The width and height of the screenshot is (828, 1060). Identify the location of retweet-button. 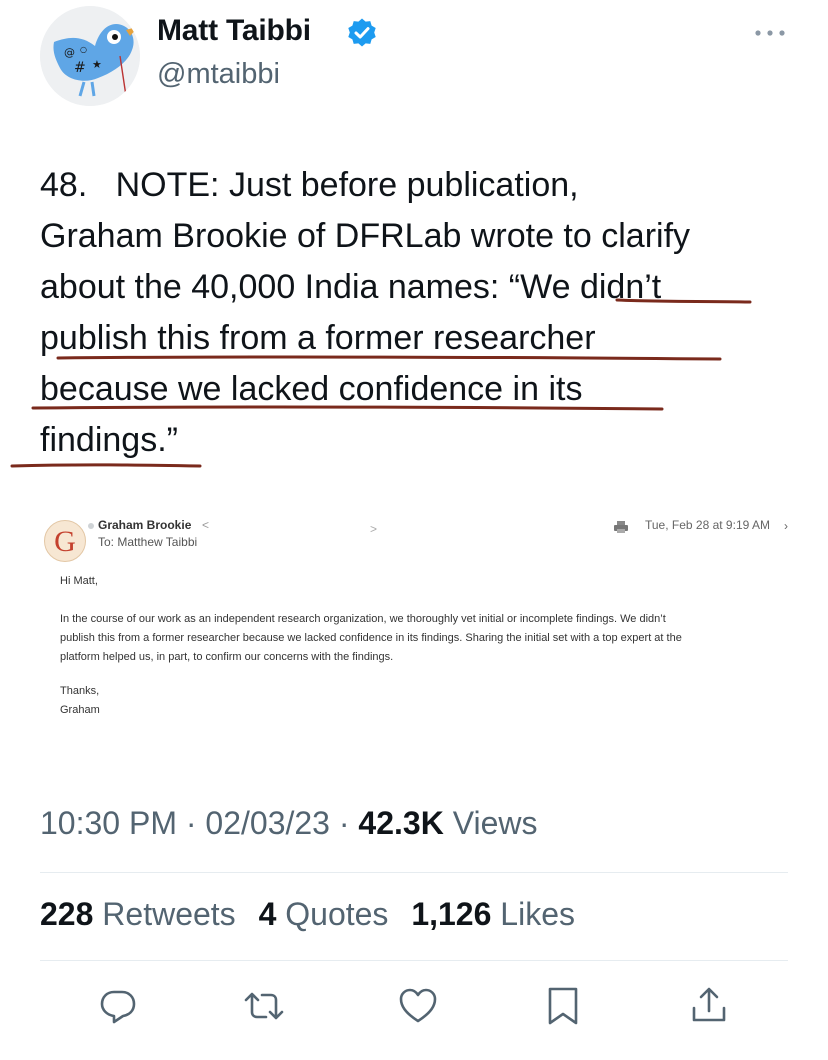
(264, 1006).